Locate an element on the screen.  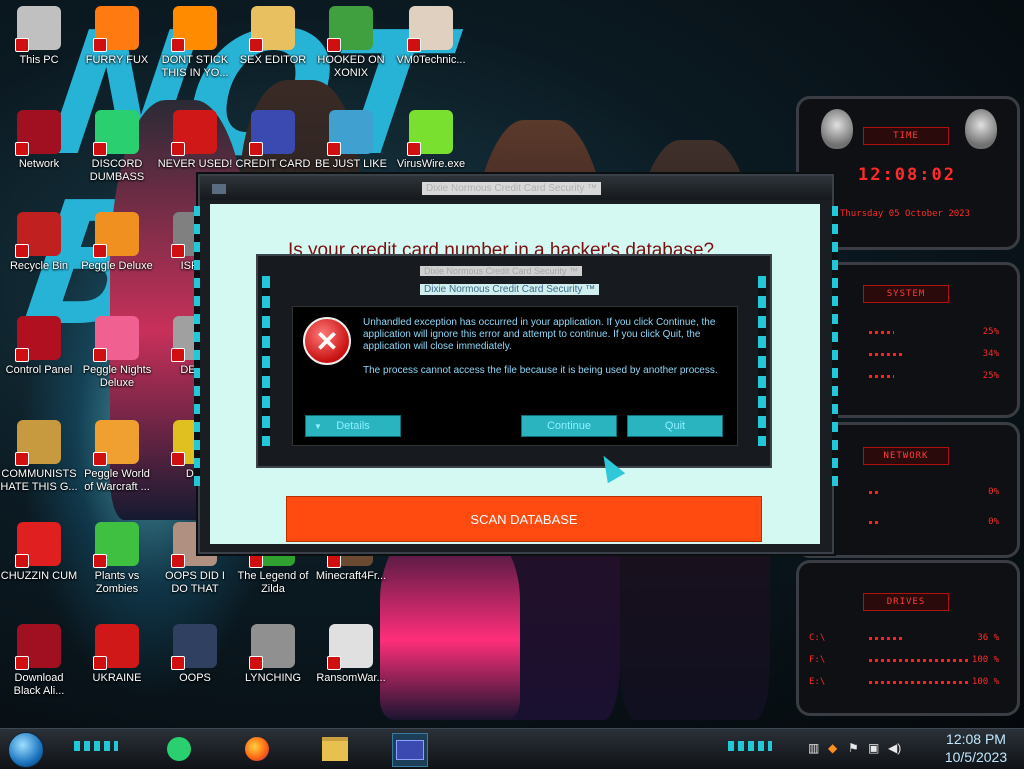
scan-database-button: SCAN DATABASE is located at coordinates (524, 519).